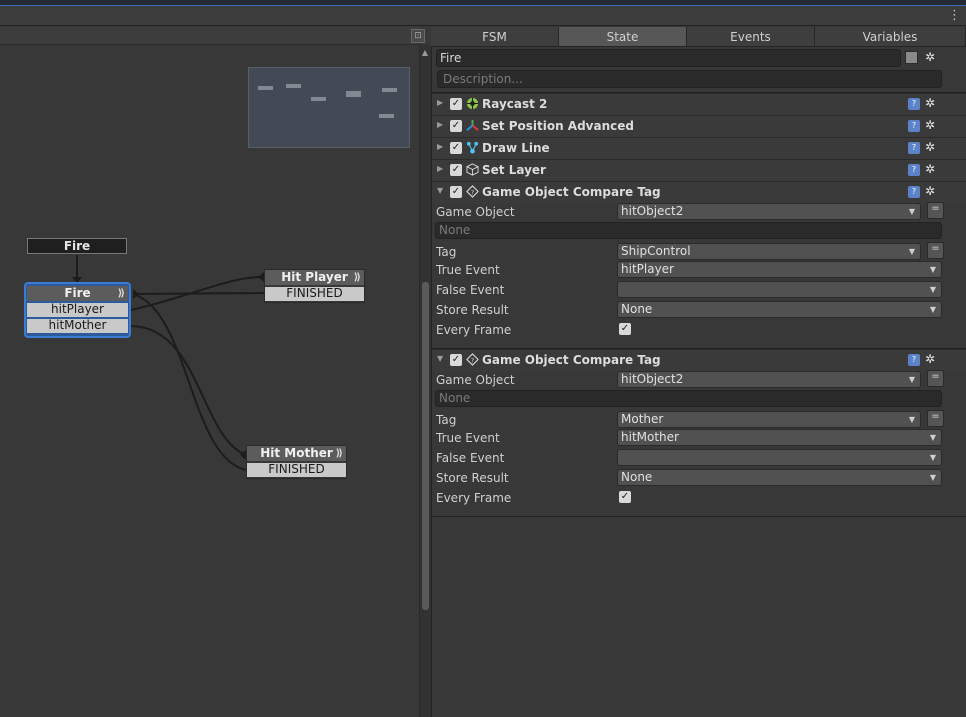 The image size is (966, 717). Describe the element at coordinates (647, 269) in the screenshot. I see `dropdown-value: hitPlayer` at that location.